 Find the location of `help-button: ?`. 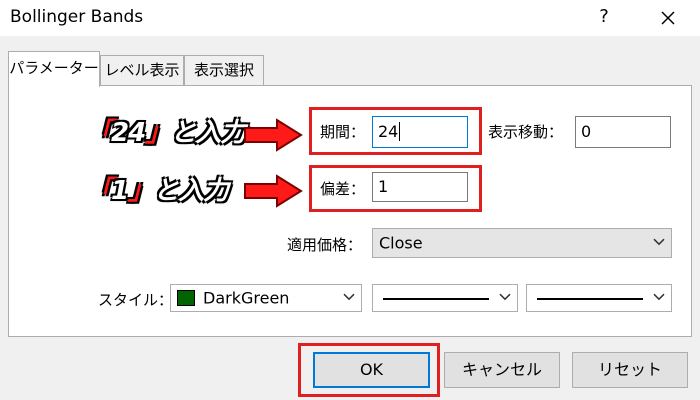

help-button: ? is located at coordinates (604, 17).